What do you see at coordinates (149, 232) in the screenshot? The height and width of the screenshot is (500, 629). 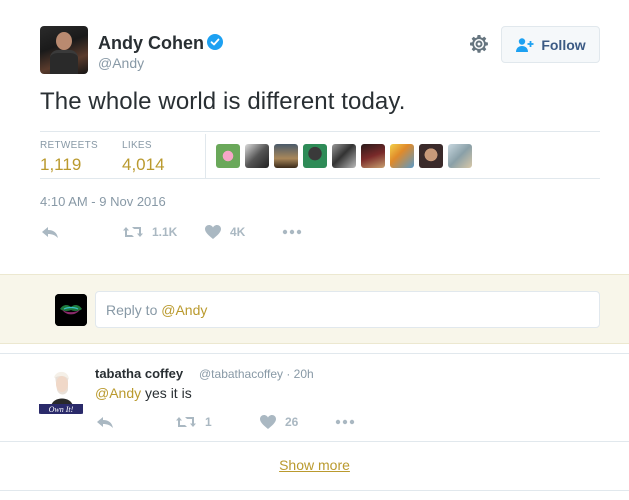 I see `retweet-button: 1.1K` at bounding box center [149, 232].